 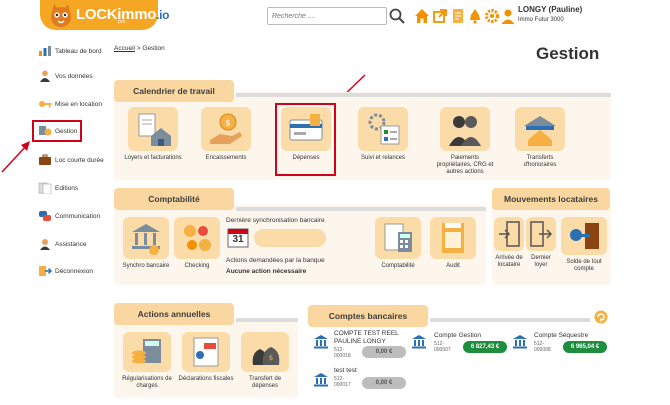 I want to click on tile-comptabilite: Comptabilité, so click(x=398, y=243).